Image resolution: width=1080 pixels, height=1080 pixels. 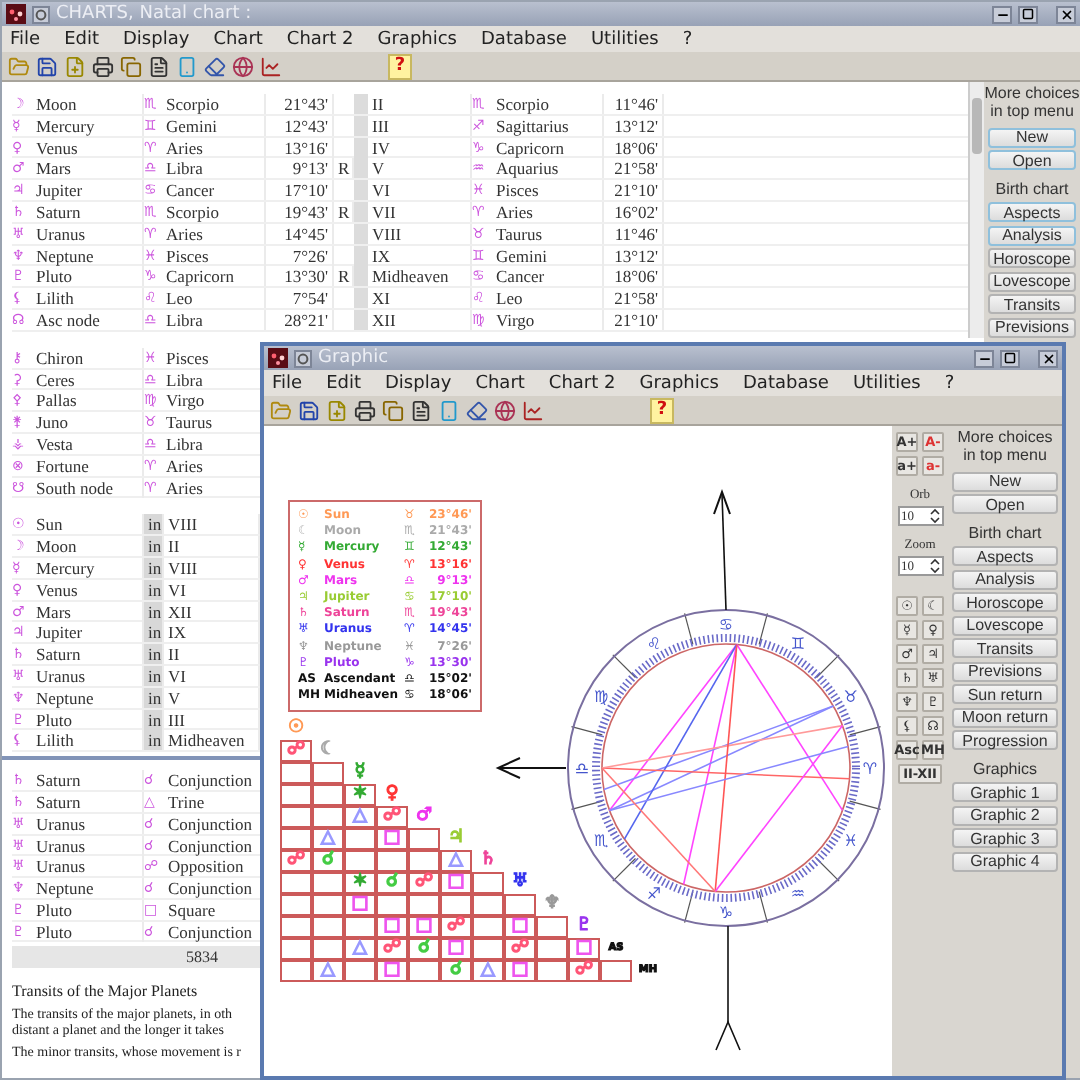 I want to click on sign-name: Gemini, so click(x=214, y=125).